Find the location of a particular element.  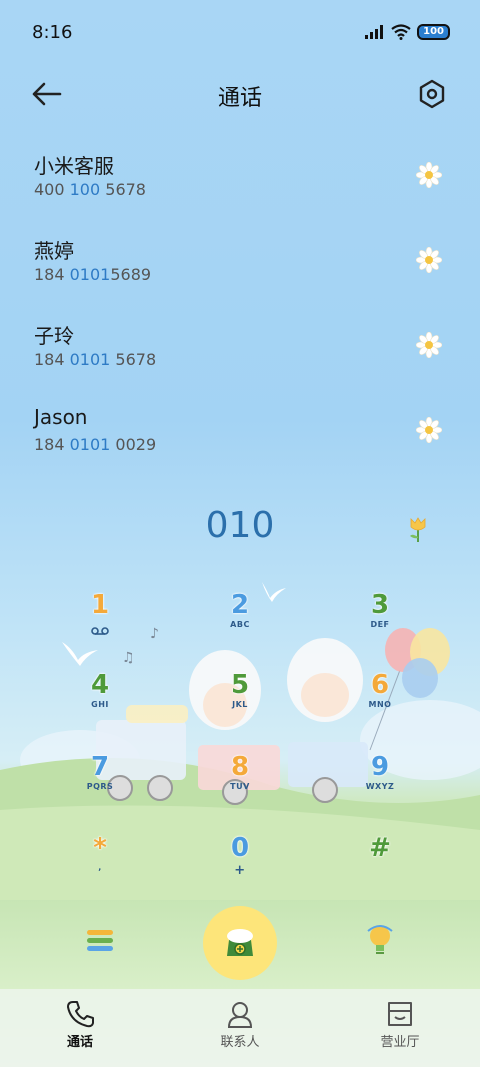

key-5: 5 JKL is located at coordinates (240, 705).